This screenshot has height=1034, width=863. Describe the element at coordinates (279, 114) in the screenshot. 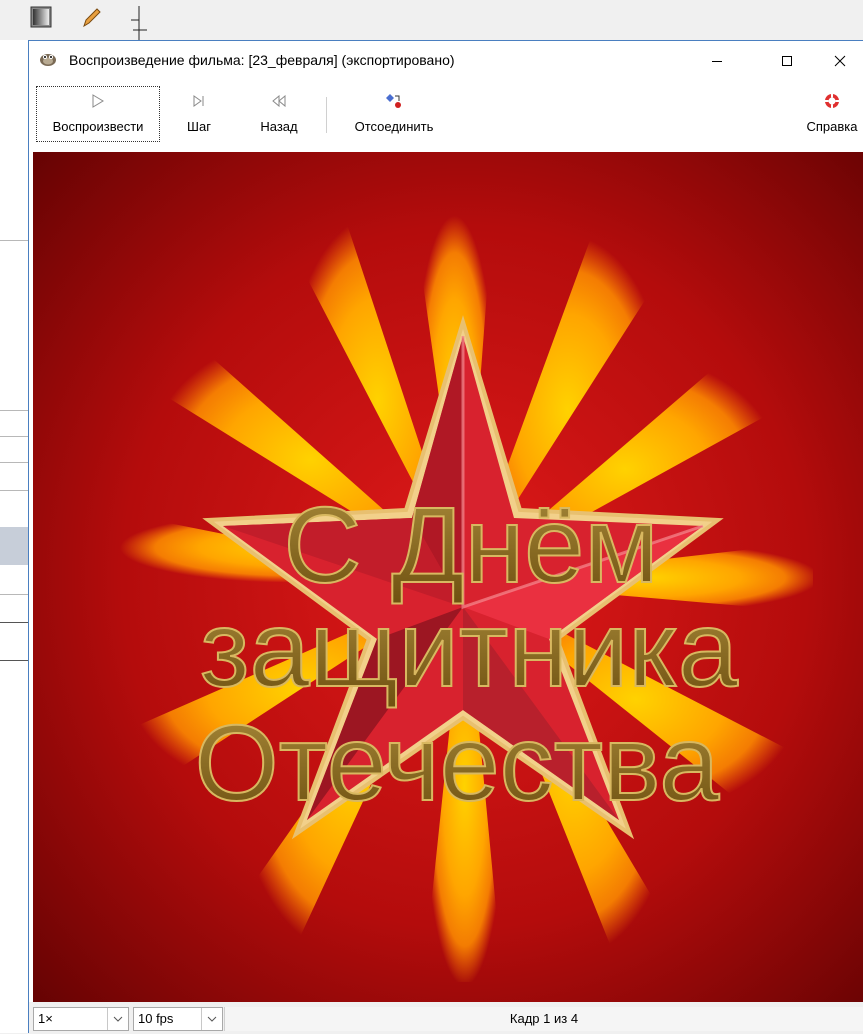

I see `back-button: Назад` at that location.